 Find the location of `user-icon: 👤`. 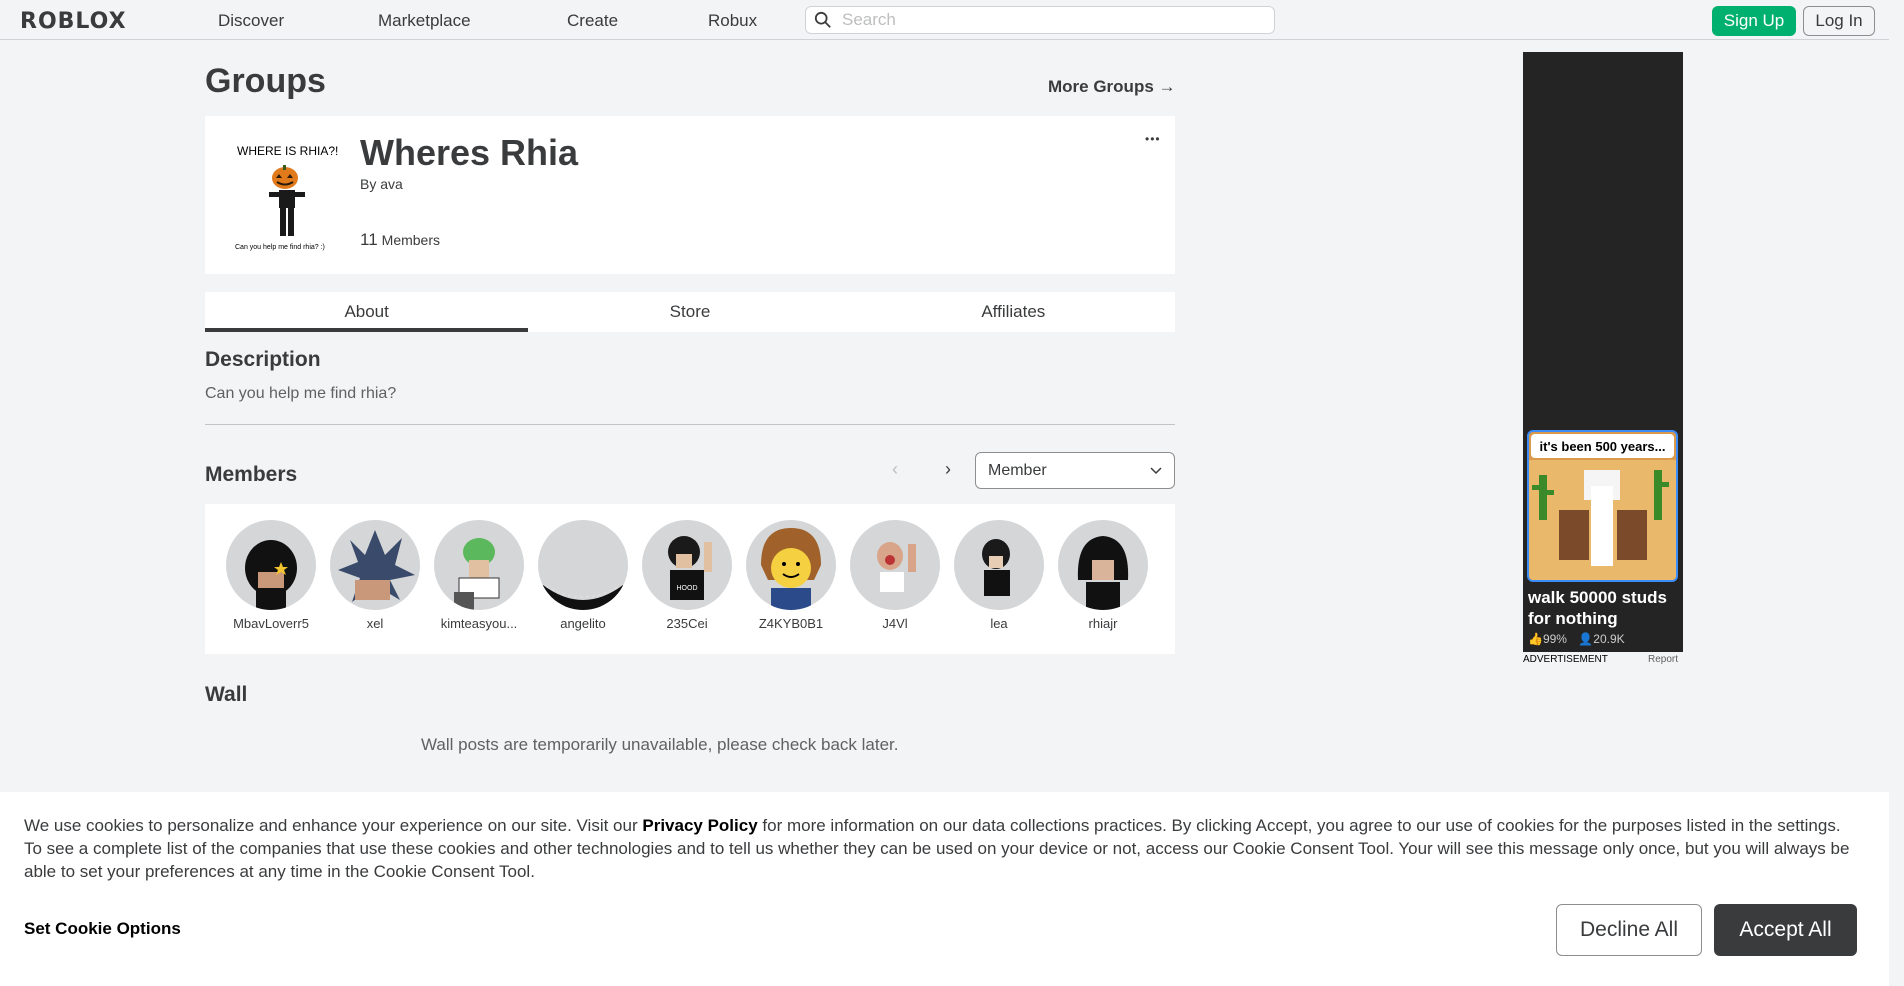

user-icon: 👤 is located at coordinates (1586, 639).